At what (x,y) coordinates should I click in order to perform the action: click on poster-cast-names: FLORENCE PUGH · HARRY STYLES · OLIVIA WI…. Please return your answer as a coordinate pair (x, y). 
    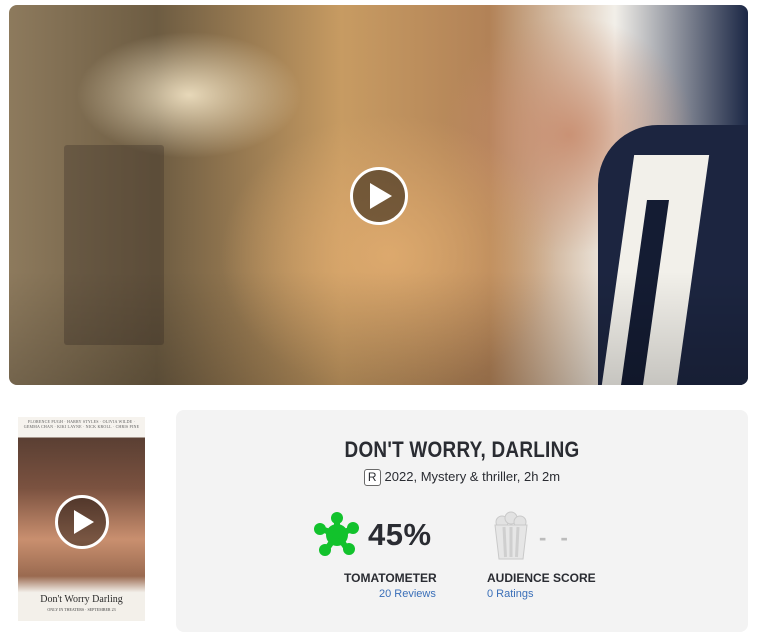
    Looking at the image, I should click on (81, 424).